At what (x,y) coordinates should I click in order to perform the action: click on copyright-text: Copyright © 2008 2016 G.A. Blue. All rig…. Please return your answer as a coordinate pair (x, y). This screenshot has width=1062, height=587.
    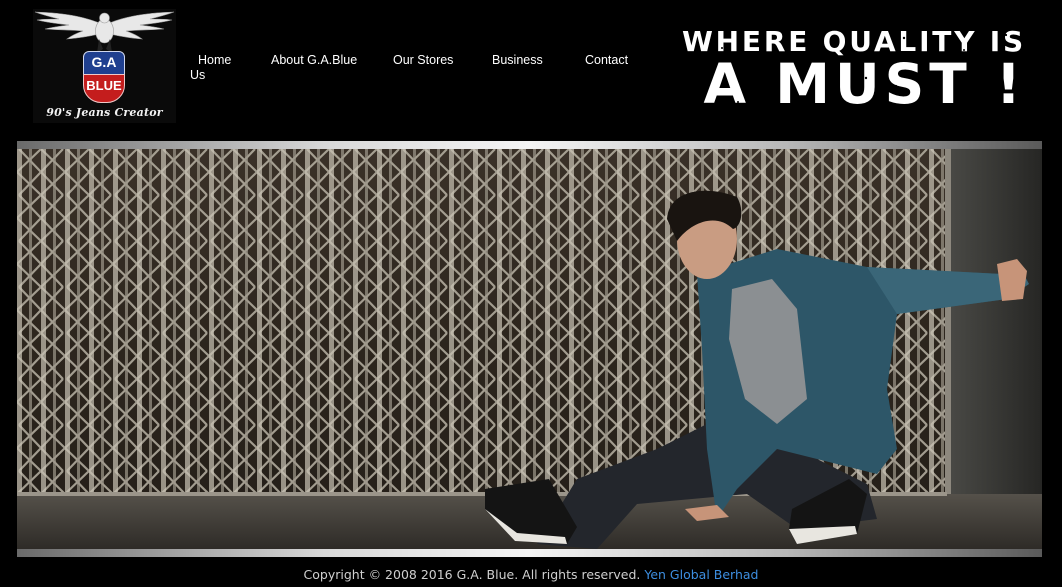
    Looking at the image, I should click on (472, 574).